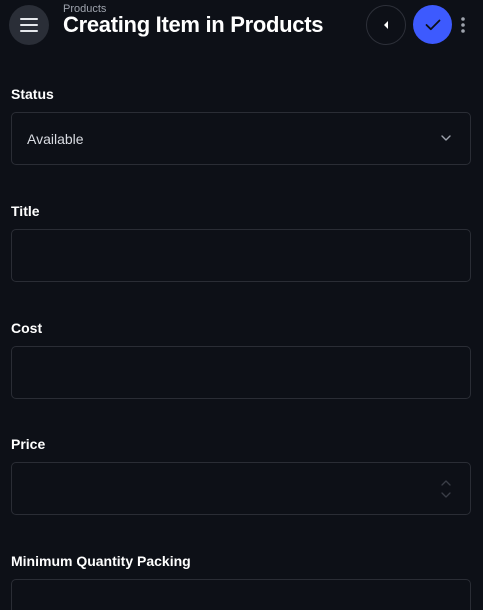  I want to click on save-button, so click(432, 24).